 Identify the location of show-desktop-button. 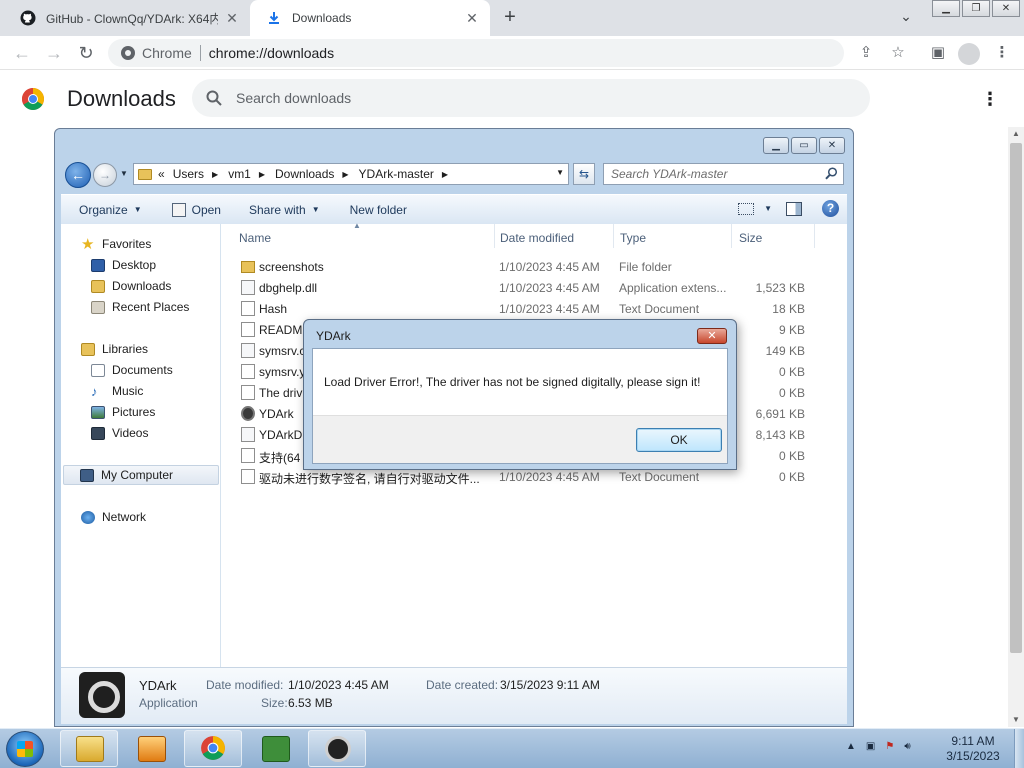
(1019, 748).